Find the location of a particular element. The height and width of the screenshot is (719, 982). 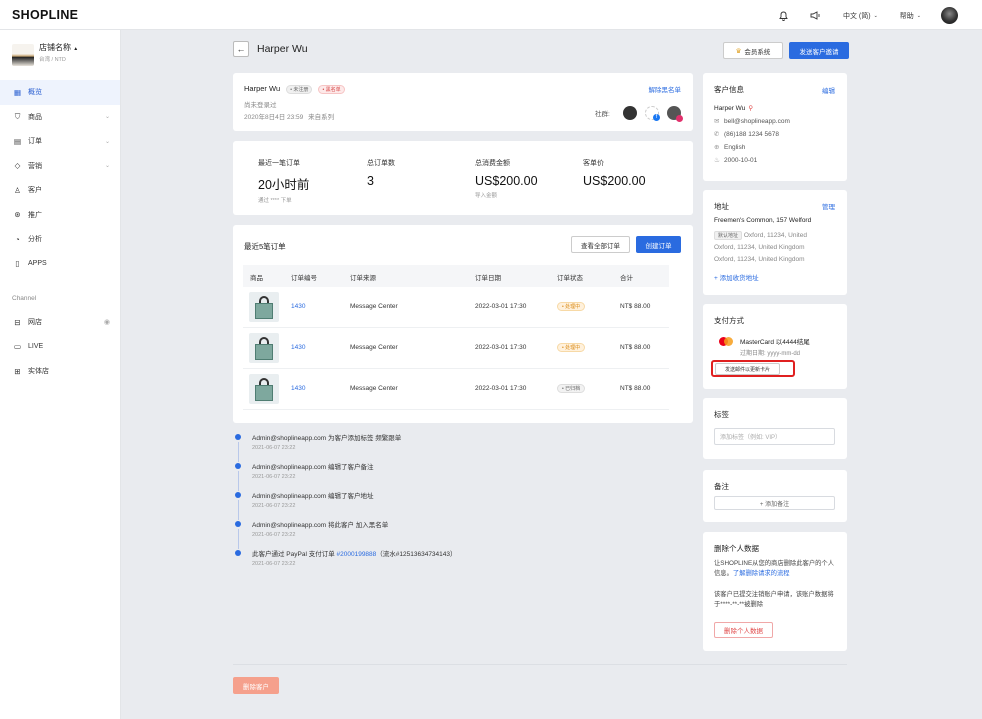

order-total: NT$ 88.00 is located at coordinates (635, 306).